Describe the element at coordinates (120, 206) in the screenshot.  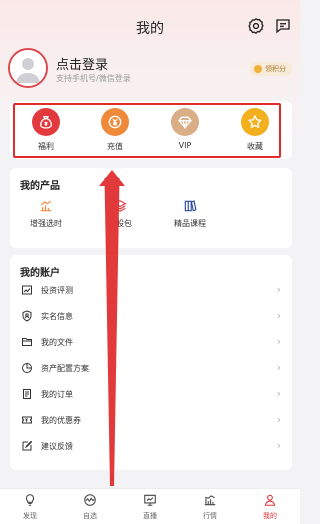
I see `stack-icon` at that location.